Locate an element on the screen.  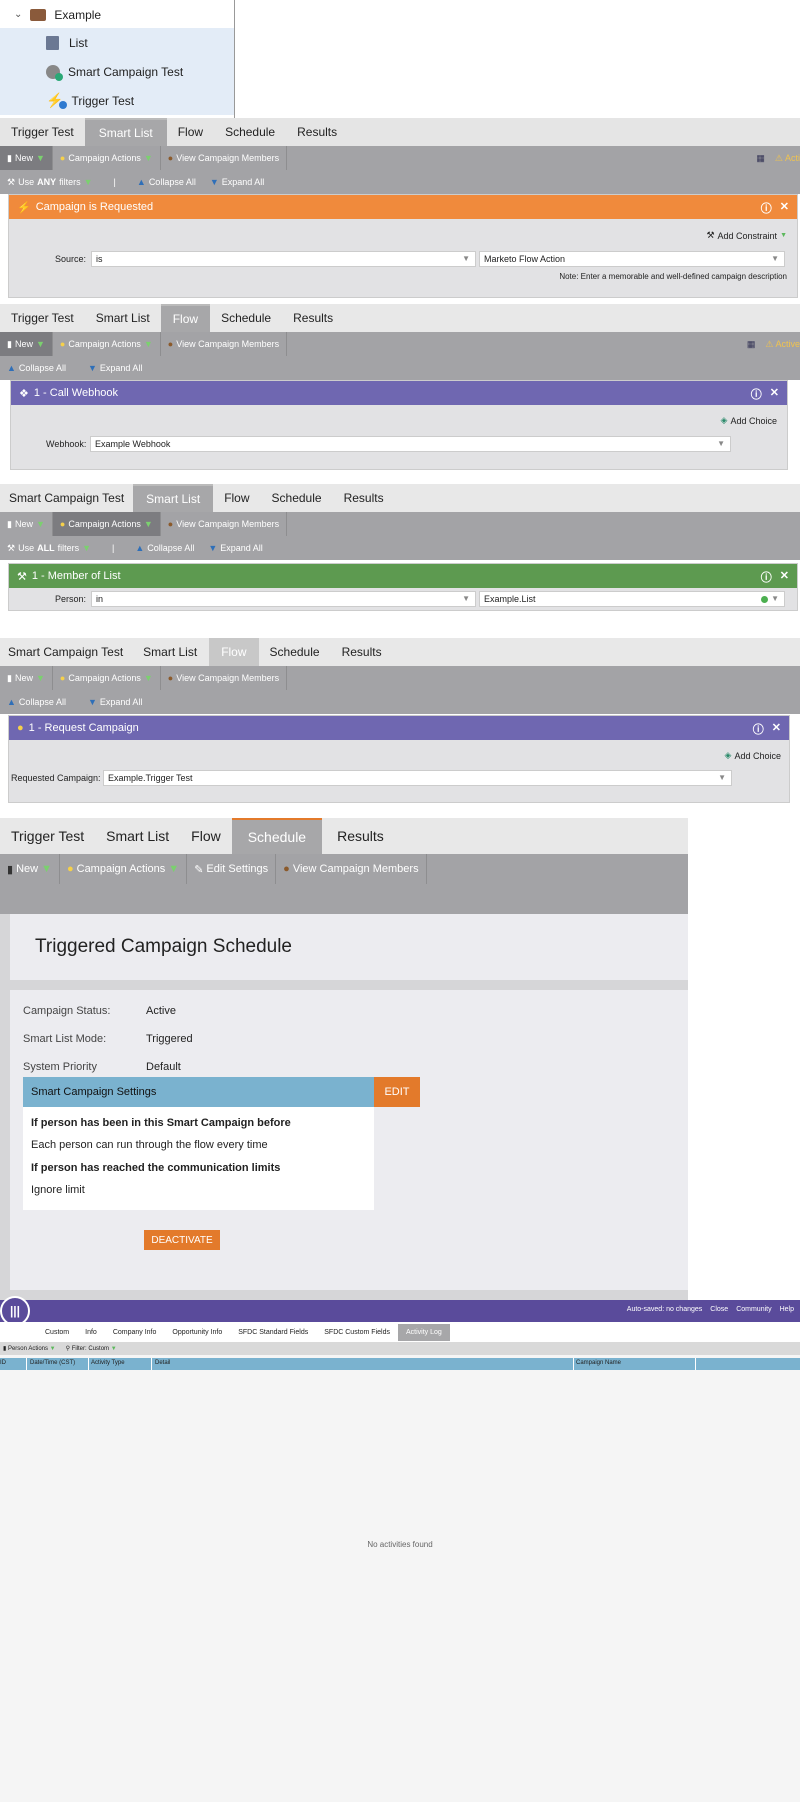
tab-custom: Custom is located at coordinates (57, 1332).